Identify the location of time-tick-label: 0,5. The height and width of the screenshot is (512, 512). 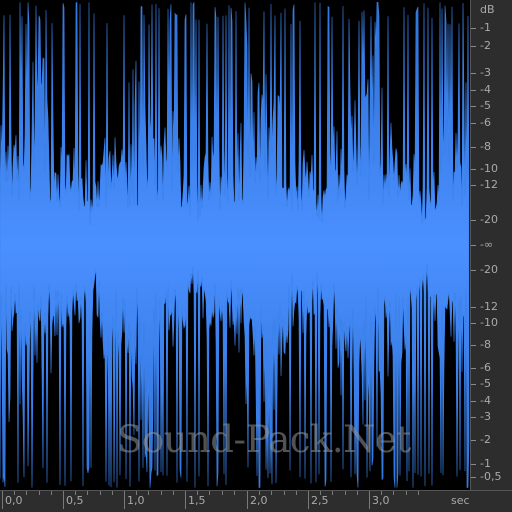
(75, 500).